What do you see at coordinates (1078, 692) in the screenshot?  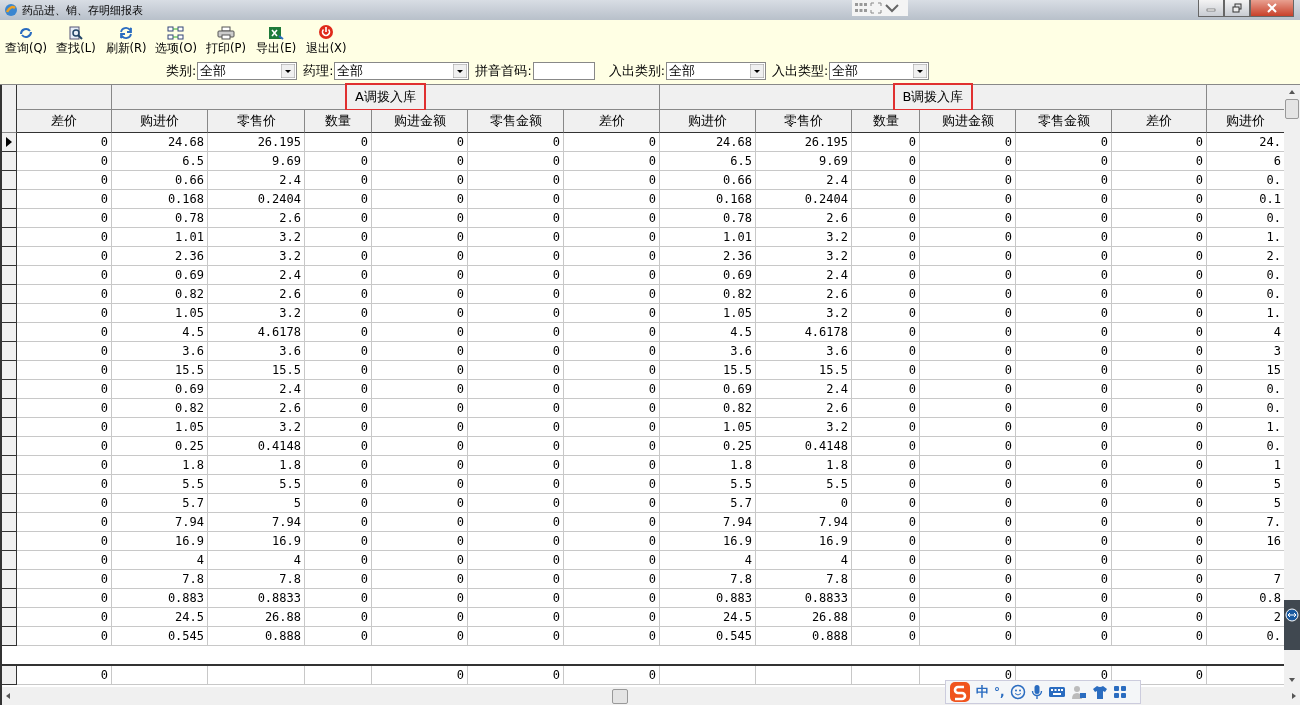 I see `person-icon` at bounding box center [1078, 692].